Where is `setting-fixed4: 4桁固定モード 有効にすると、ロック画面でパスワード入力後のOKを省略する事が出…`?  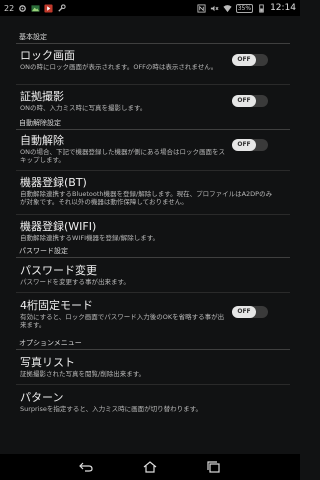 setting-fixed4: 4桁固定モード 有効にすると、ロック画面でパスワード入力後のOKを省略する事が出… is located at coordinates (150, 315).